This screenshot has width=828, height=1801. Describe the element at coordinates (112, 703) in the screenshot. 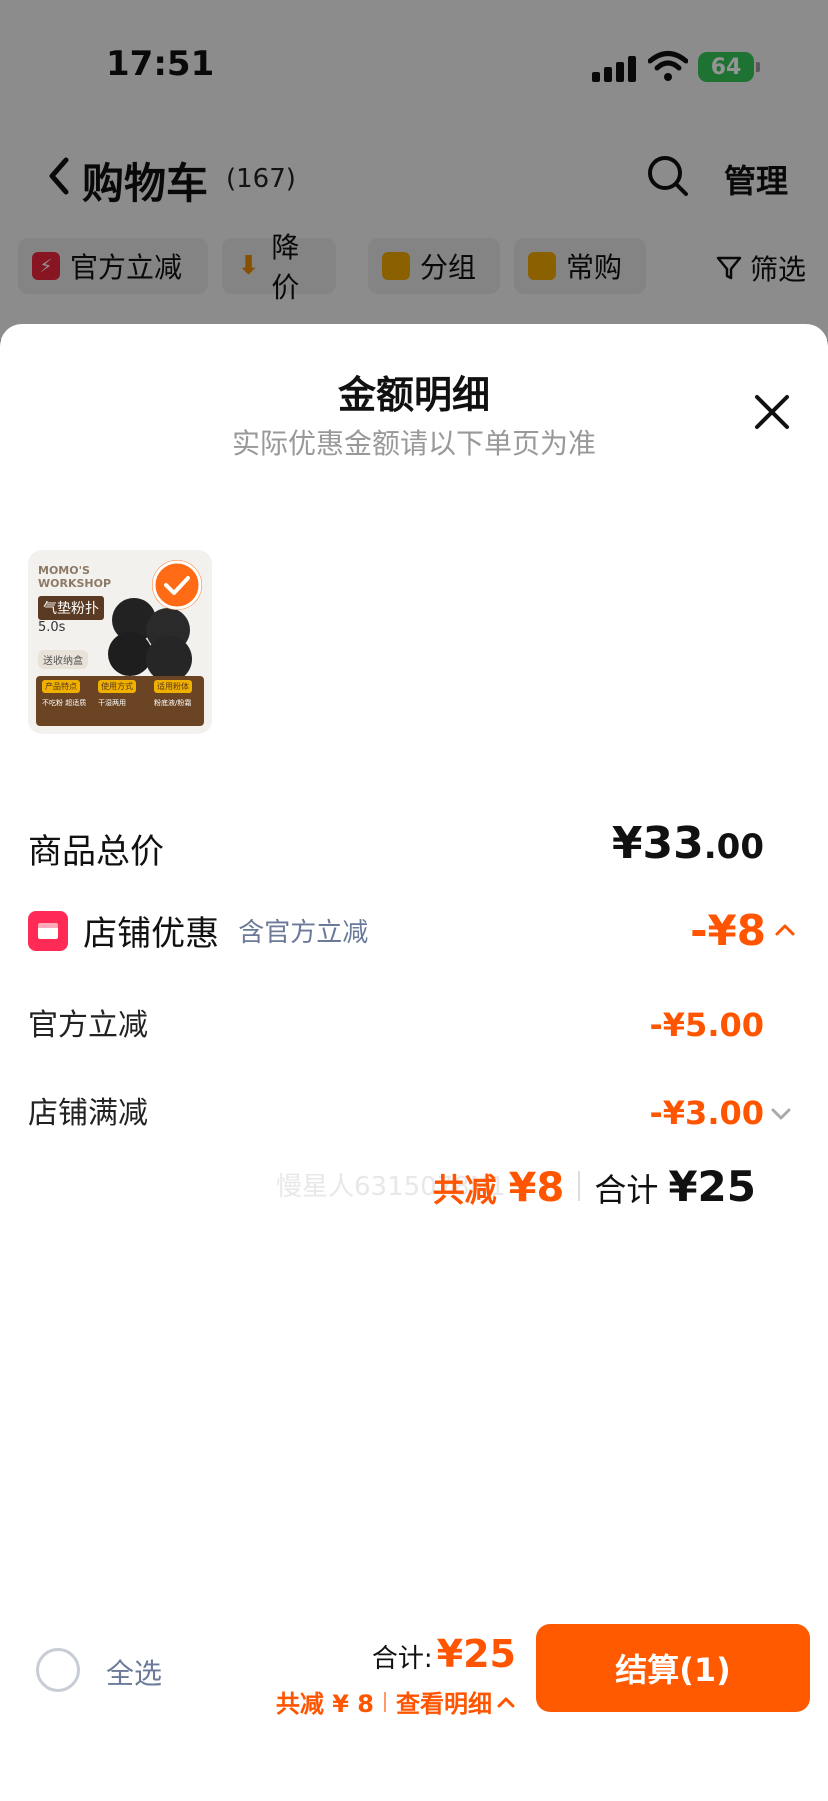

I see `feature-detail: 干湿两用` at that location.